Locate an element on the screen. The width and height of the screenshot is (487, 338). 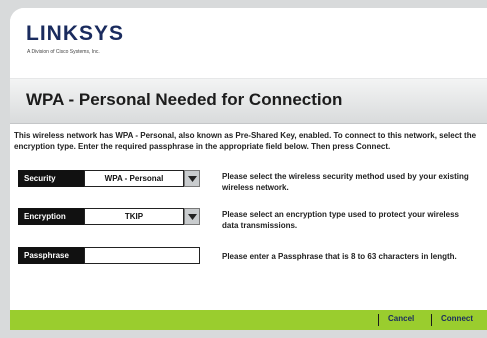
page-title: WPA - Personal Needed for Connection is located at coordinates (184, 99).